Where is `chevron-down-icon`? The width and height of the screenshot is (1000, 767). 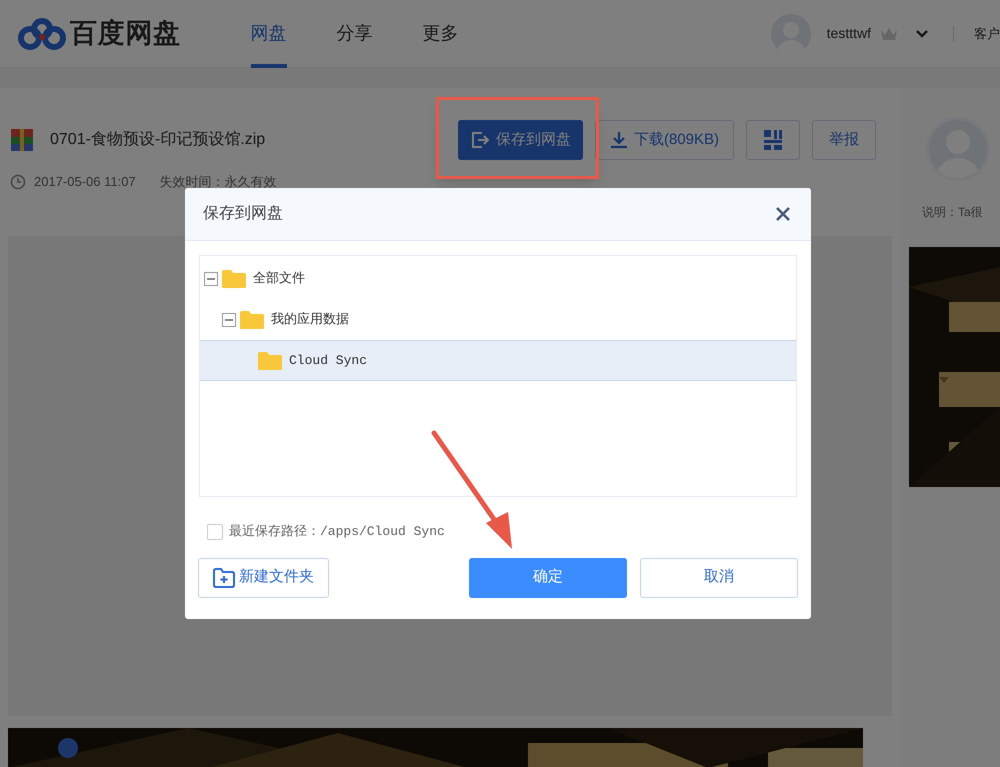
chevron-down-icon is located at coordinates (922, 33).